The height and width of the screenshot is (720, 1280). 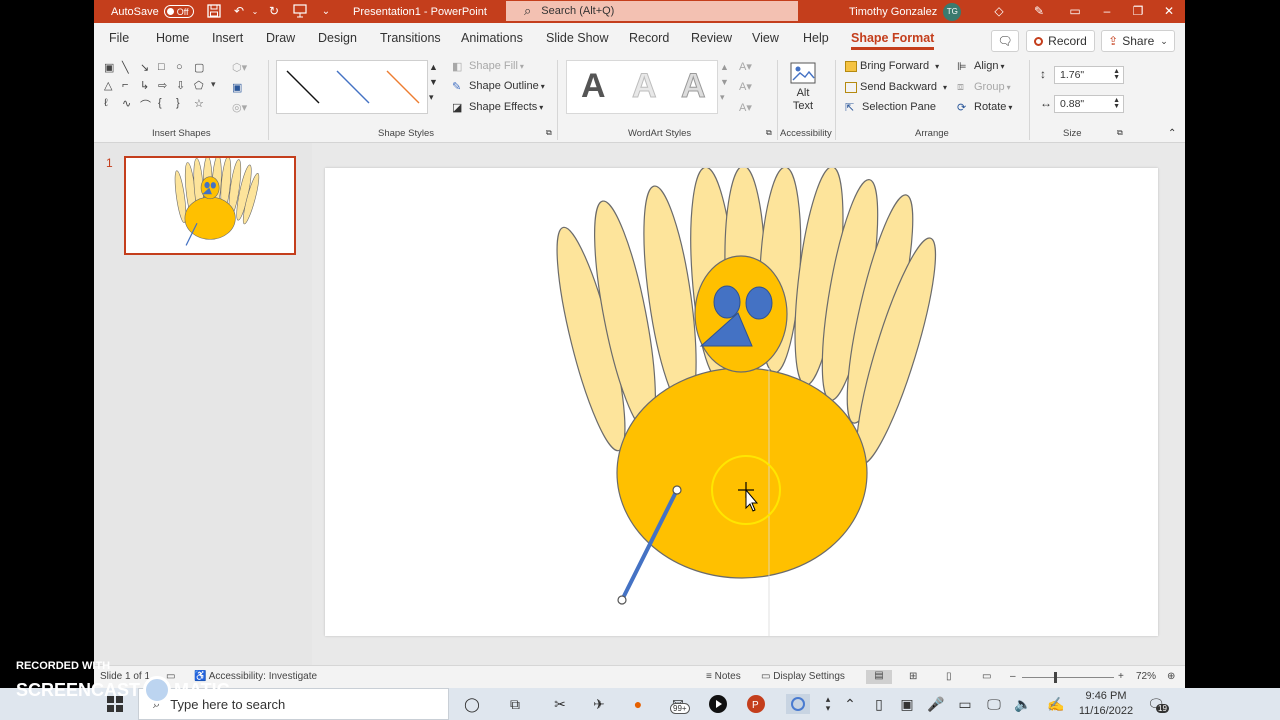 What do you see at coordinates (152, 11) in the screenshot?
I see `autosave-control: AutoSave Off` at bounding box center [152, 11].